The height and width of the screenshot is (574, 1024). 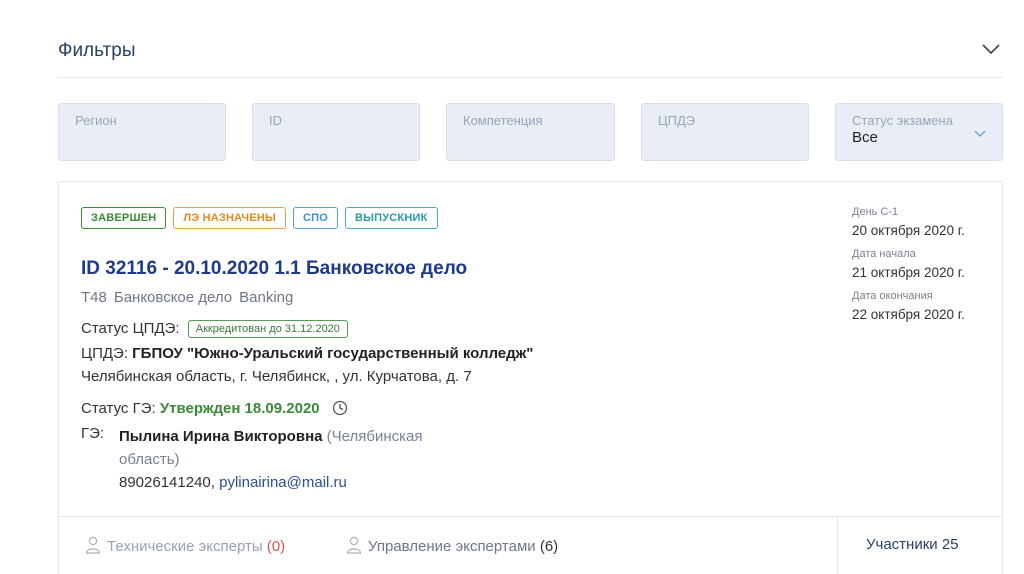 What do you see at coordinates (173, 297) in the screenshot?
I see `competence-name-ru: Банковское дело` at bounding box center [173, 297].